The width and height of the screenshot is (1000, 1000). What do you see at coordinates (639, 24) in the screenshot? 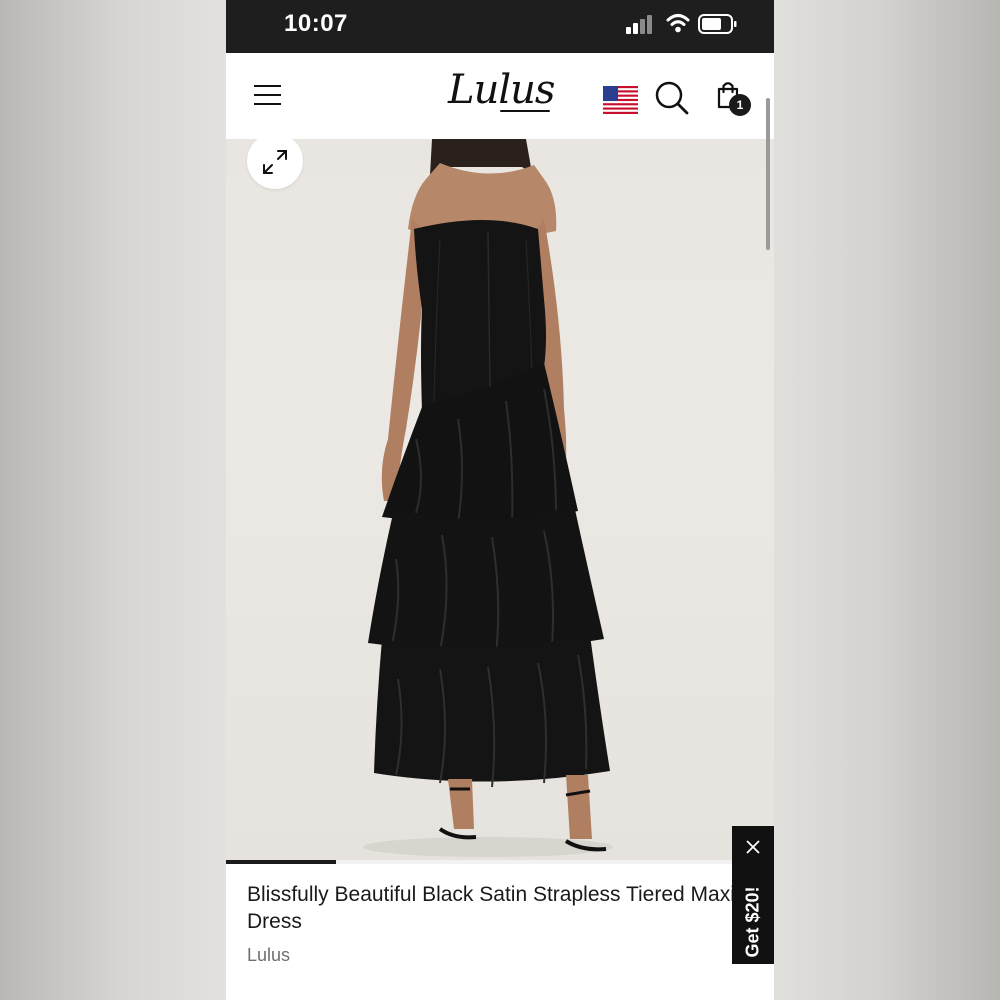
I see `signal-icon` at bounding box center [639, 24].